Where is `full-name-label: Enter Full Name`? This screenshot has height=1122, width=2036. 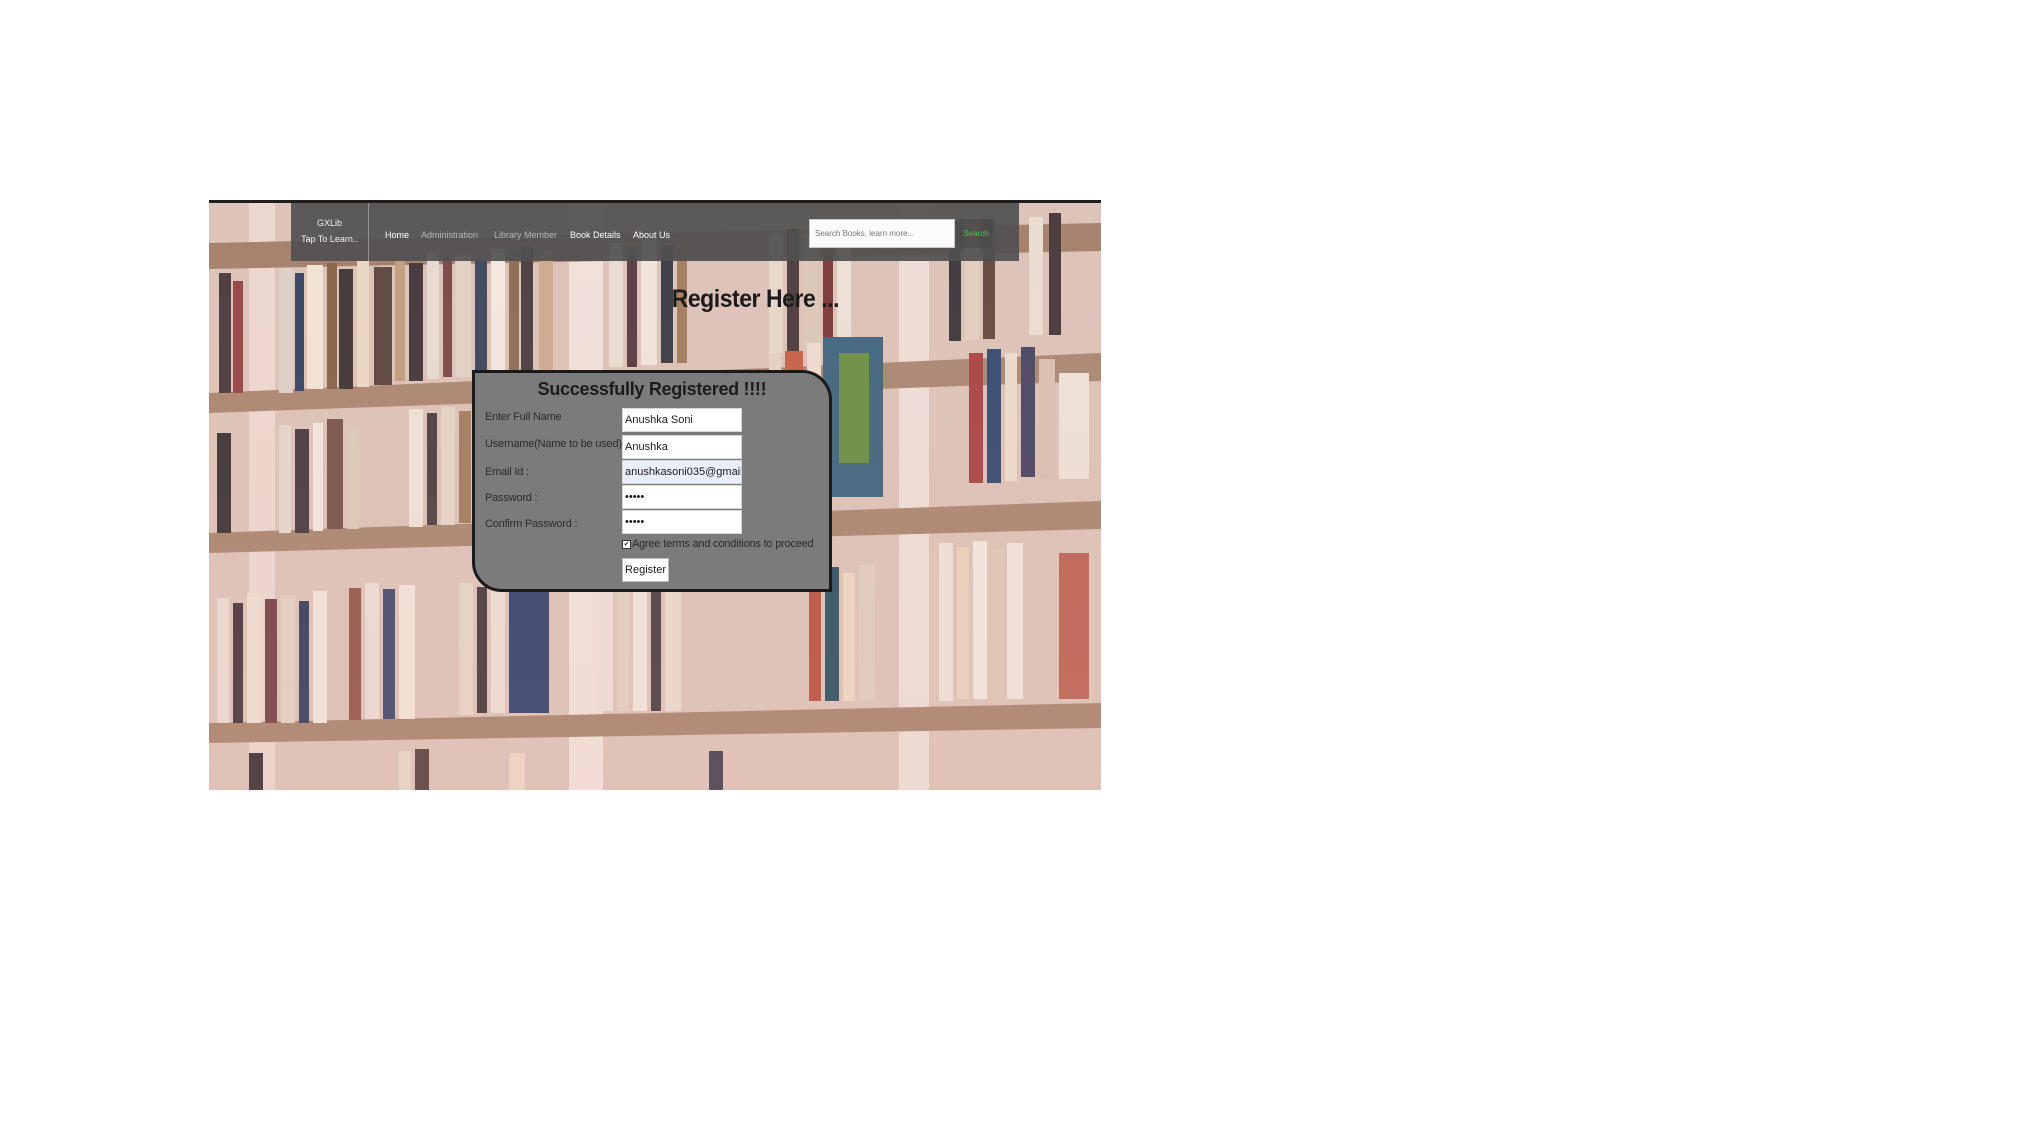
full-name-label: Enter Full Name is located at coordinates (523, 417).